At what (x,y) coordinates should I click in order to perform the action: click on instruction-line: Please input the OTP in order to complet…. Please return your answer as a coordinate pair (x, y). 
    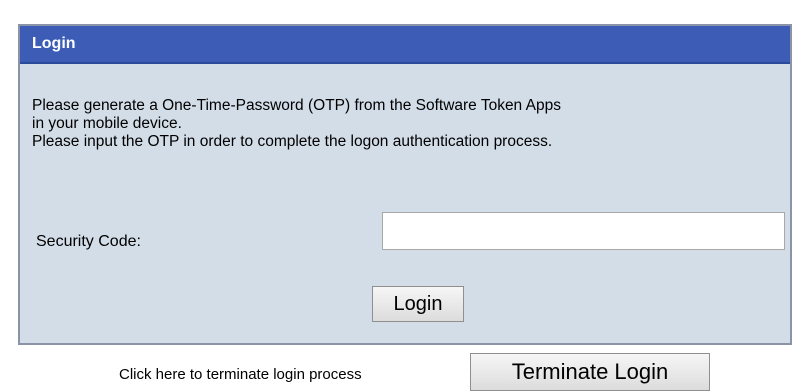
    Looking at the image, I should click on (292, 141).